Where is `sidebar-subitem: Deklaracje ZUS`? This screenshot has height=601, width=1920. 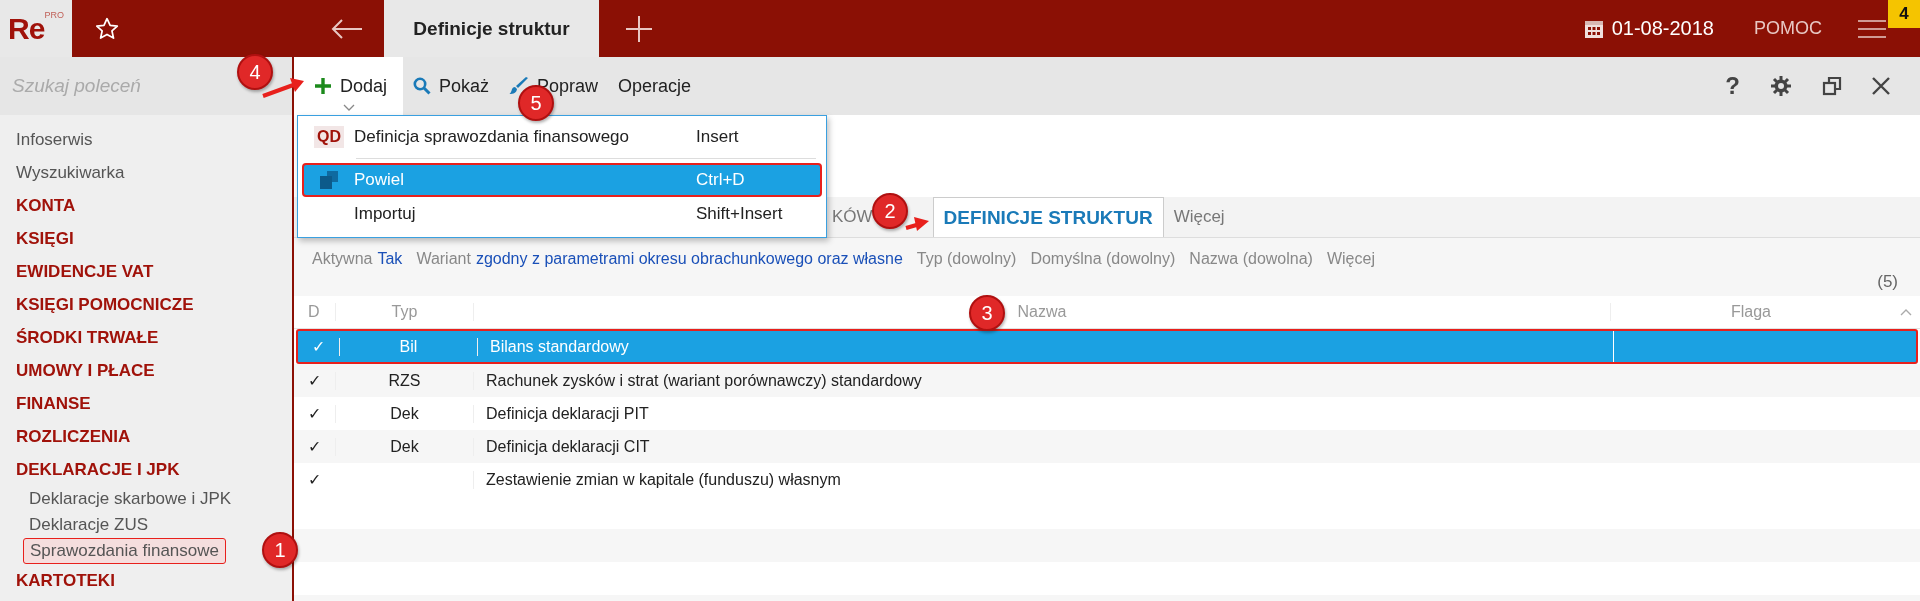
sidebar-subitem: Deklaracje ZUS is located at coordinates (89, 525).